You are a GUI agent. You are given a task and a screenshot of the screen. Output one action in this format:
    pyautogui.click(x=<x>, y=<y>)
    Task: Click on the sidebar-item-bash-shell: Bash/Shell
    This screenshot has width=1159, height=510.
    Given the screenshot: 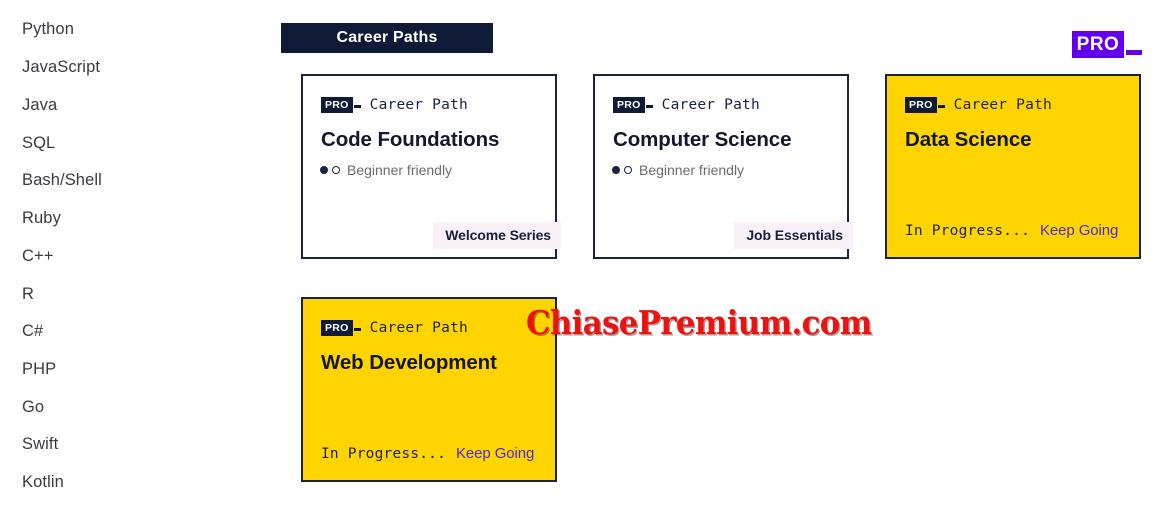 What is the action you would take?
    pyautogui.click(x=62, y=180)
    